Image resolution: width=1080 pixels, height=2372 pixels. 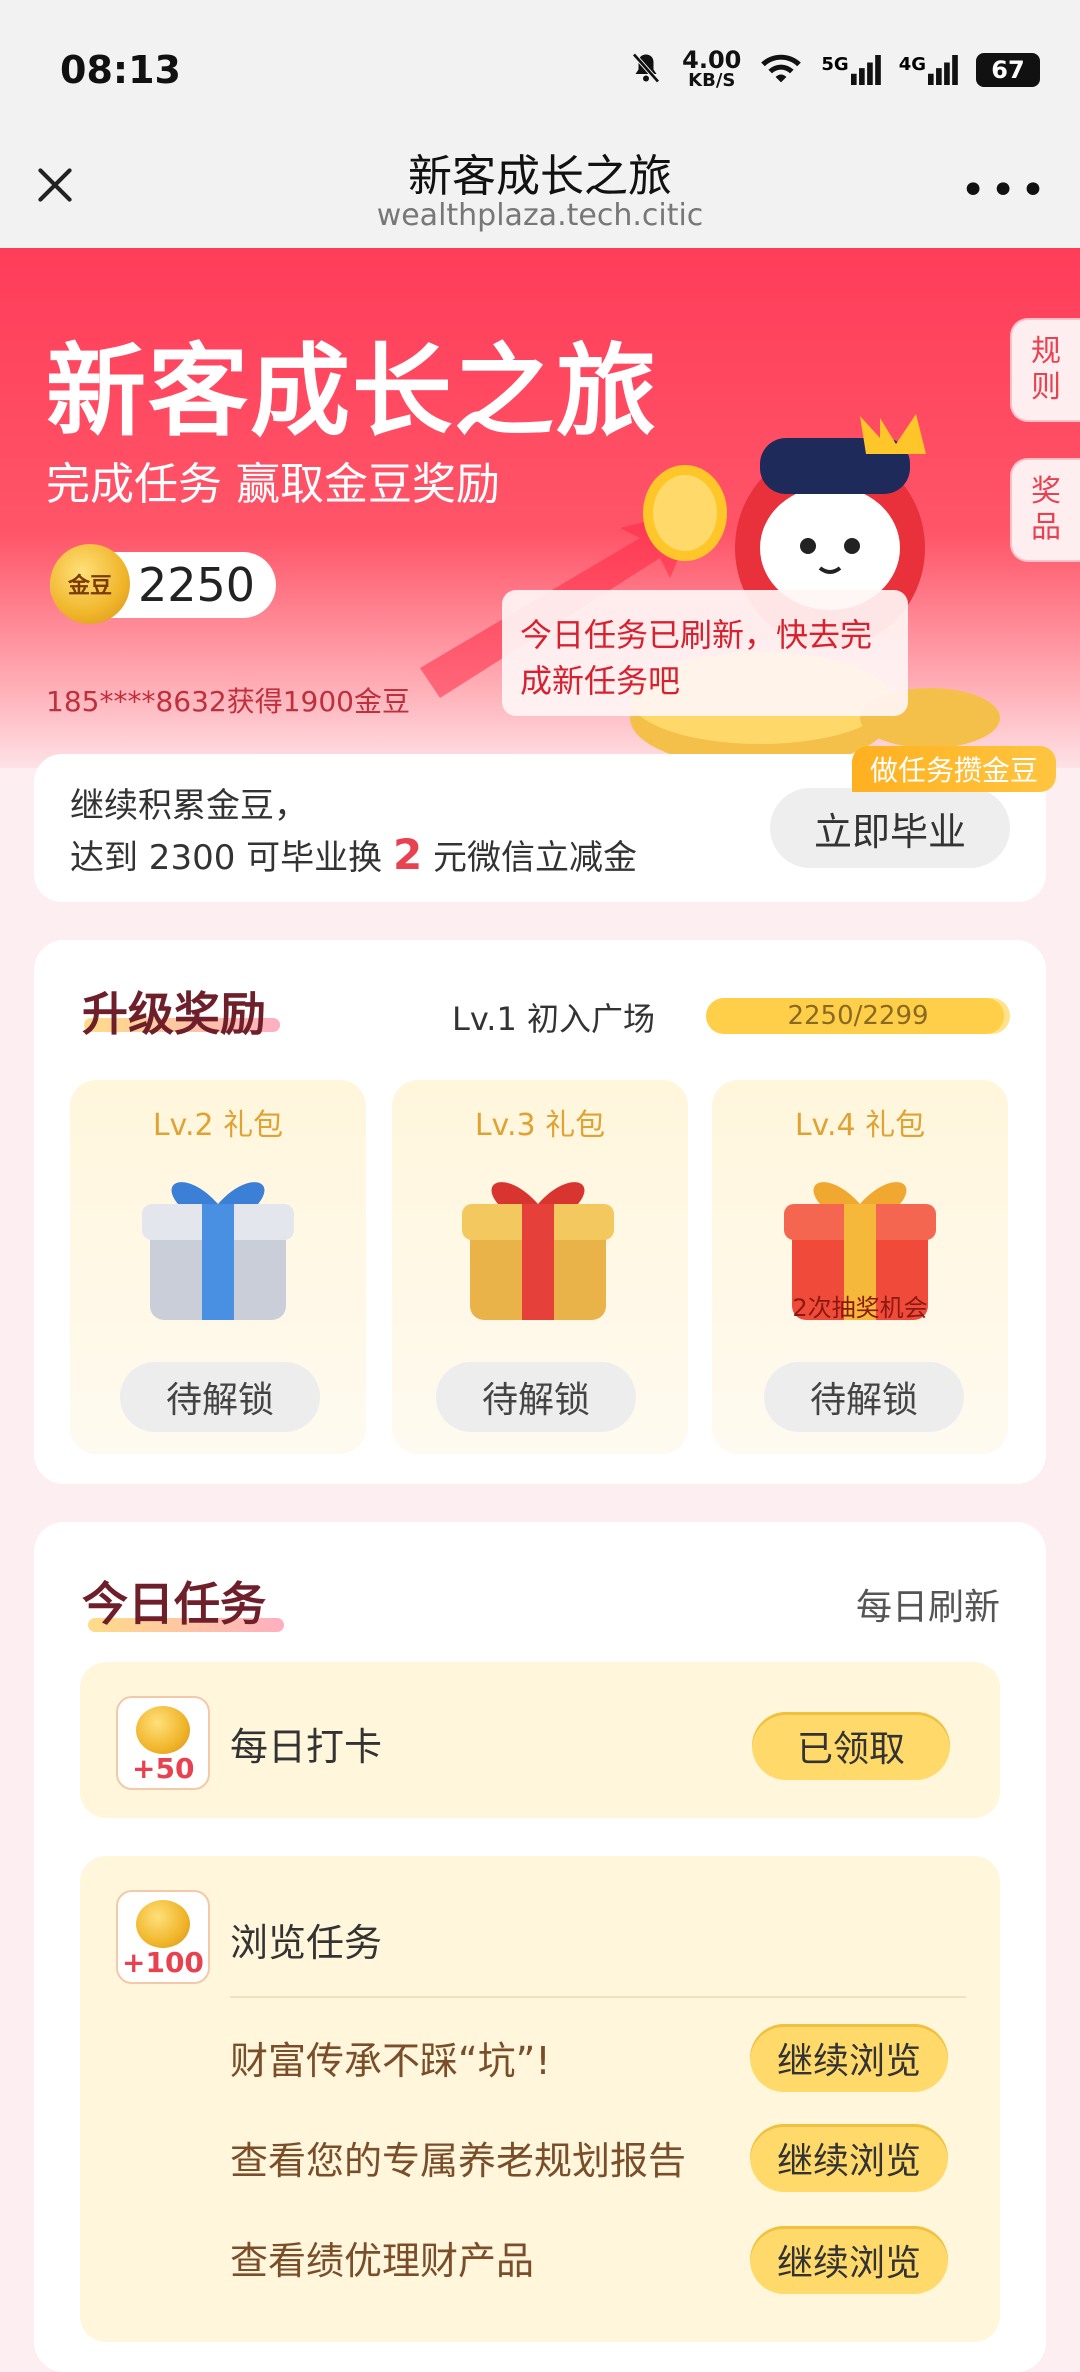 I want to click on graduation-line2: 达到 2300 可毕业换 2 元微信立减金, so click(x=353, y=854).